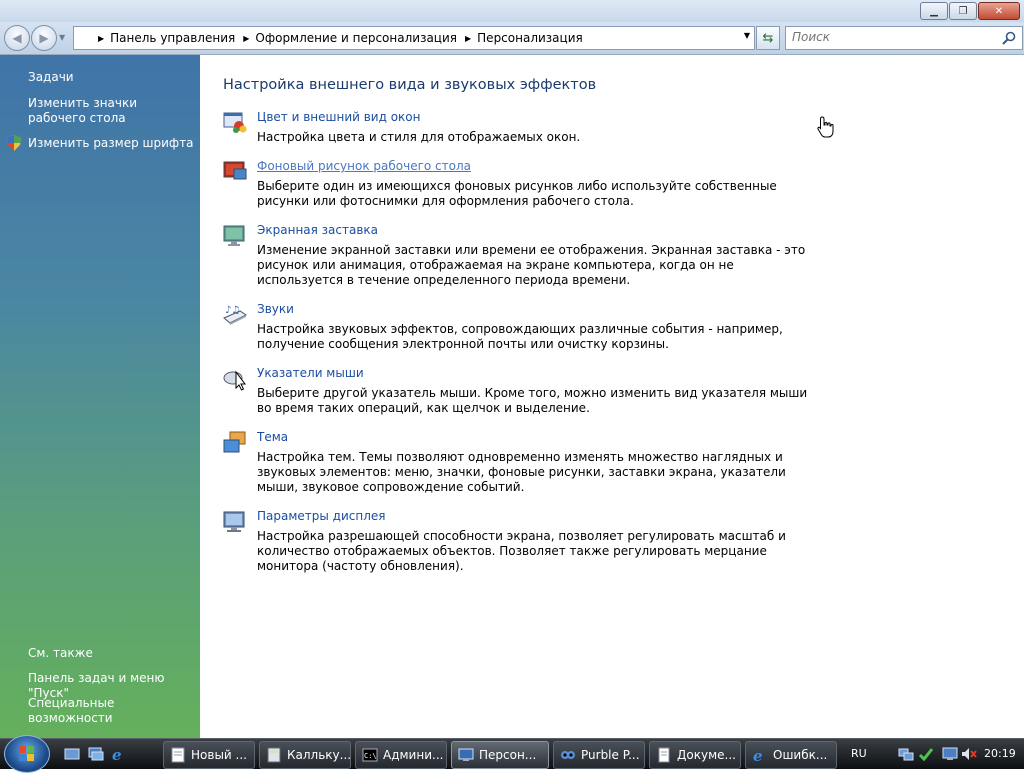 Image resolution: width=1024 pixels, height=775 pixels. What do you see at coordinates (568, 755) in the screenshot?
I see `purble-place-icon` at bounding box center [568, 755].